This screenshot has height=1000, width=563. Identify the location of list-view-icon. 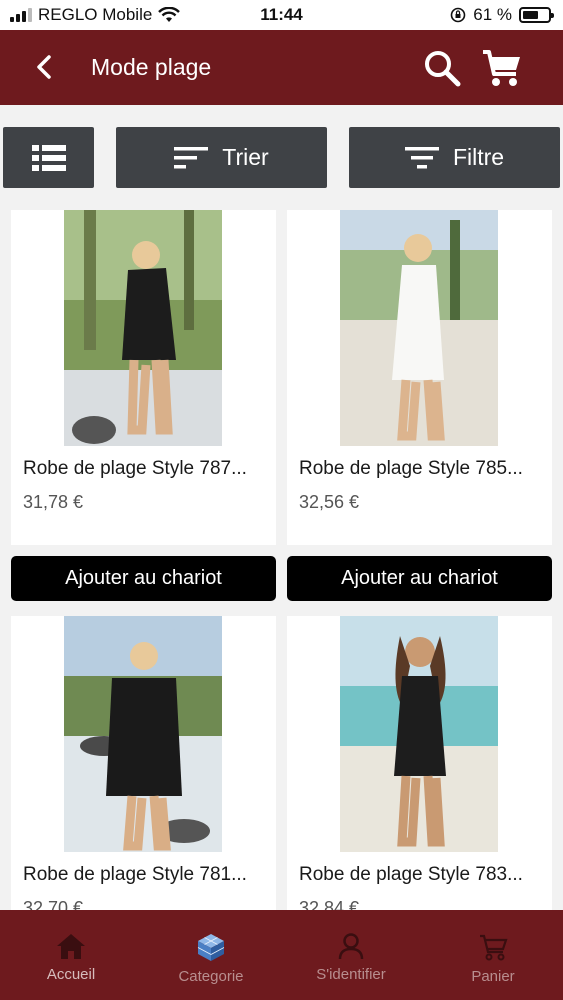
(48, 157).